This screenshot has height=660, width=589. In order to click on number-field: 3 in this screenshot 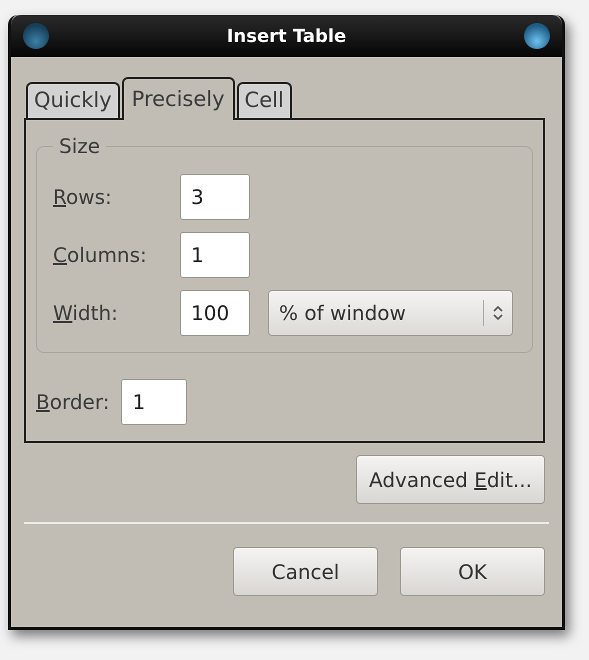, I will do `click(215, 197)`.